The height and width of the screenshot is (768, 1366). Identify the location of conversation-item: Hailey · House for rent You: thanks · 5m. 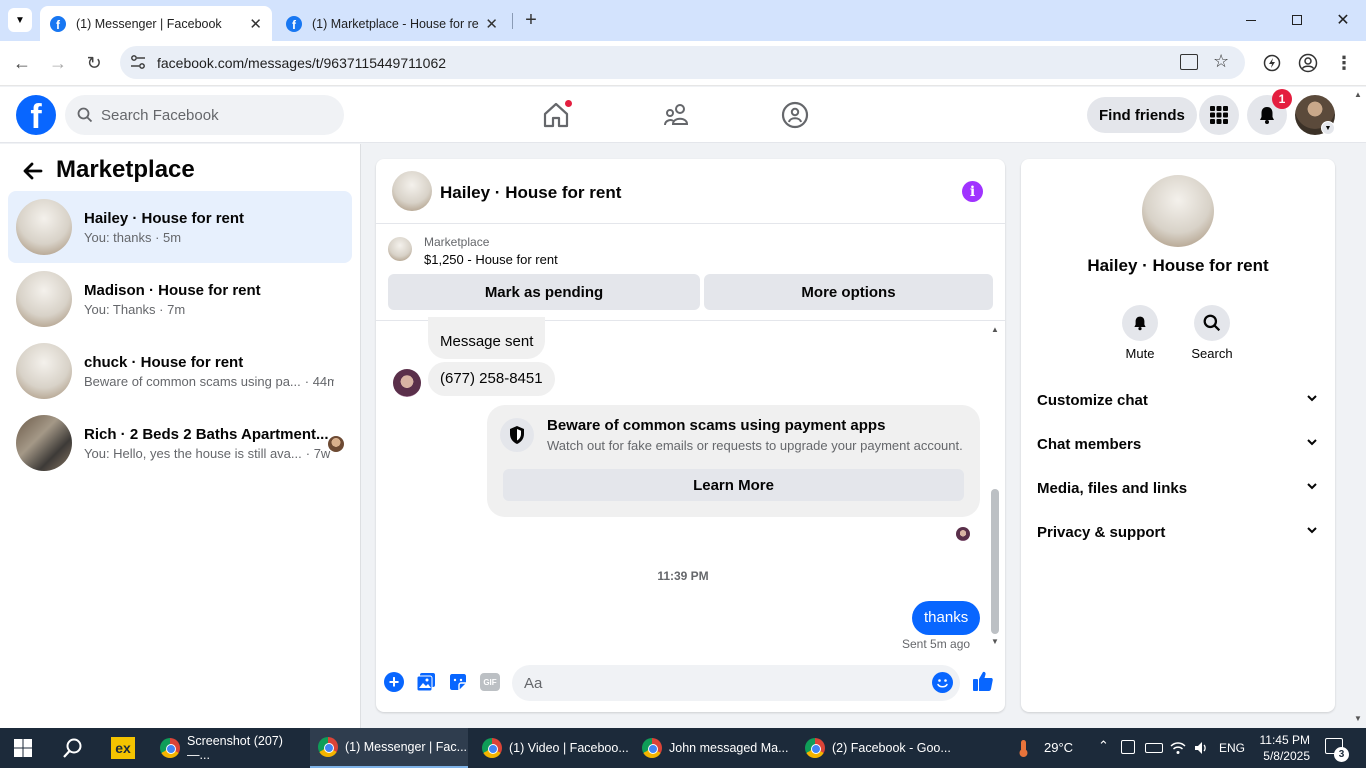
(180, 227).